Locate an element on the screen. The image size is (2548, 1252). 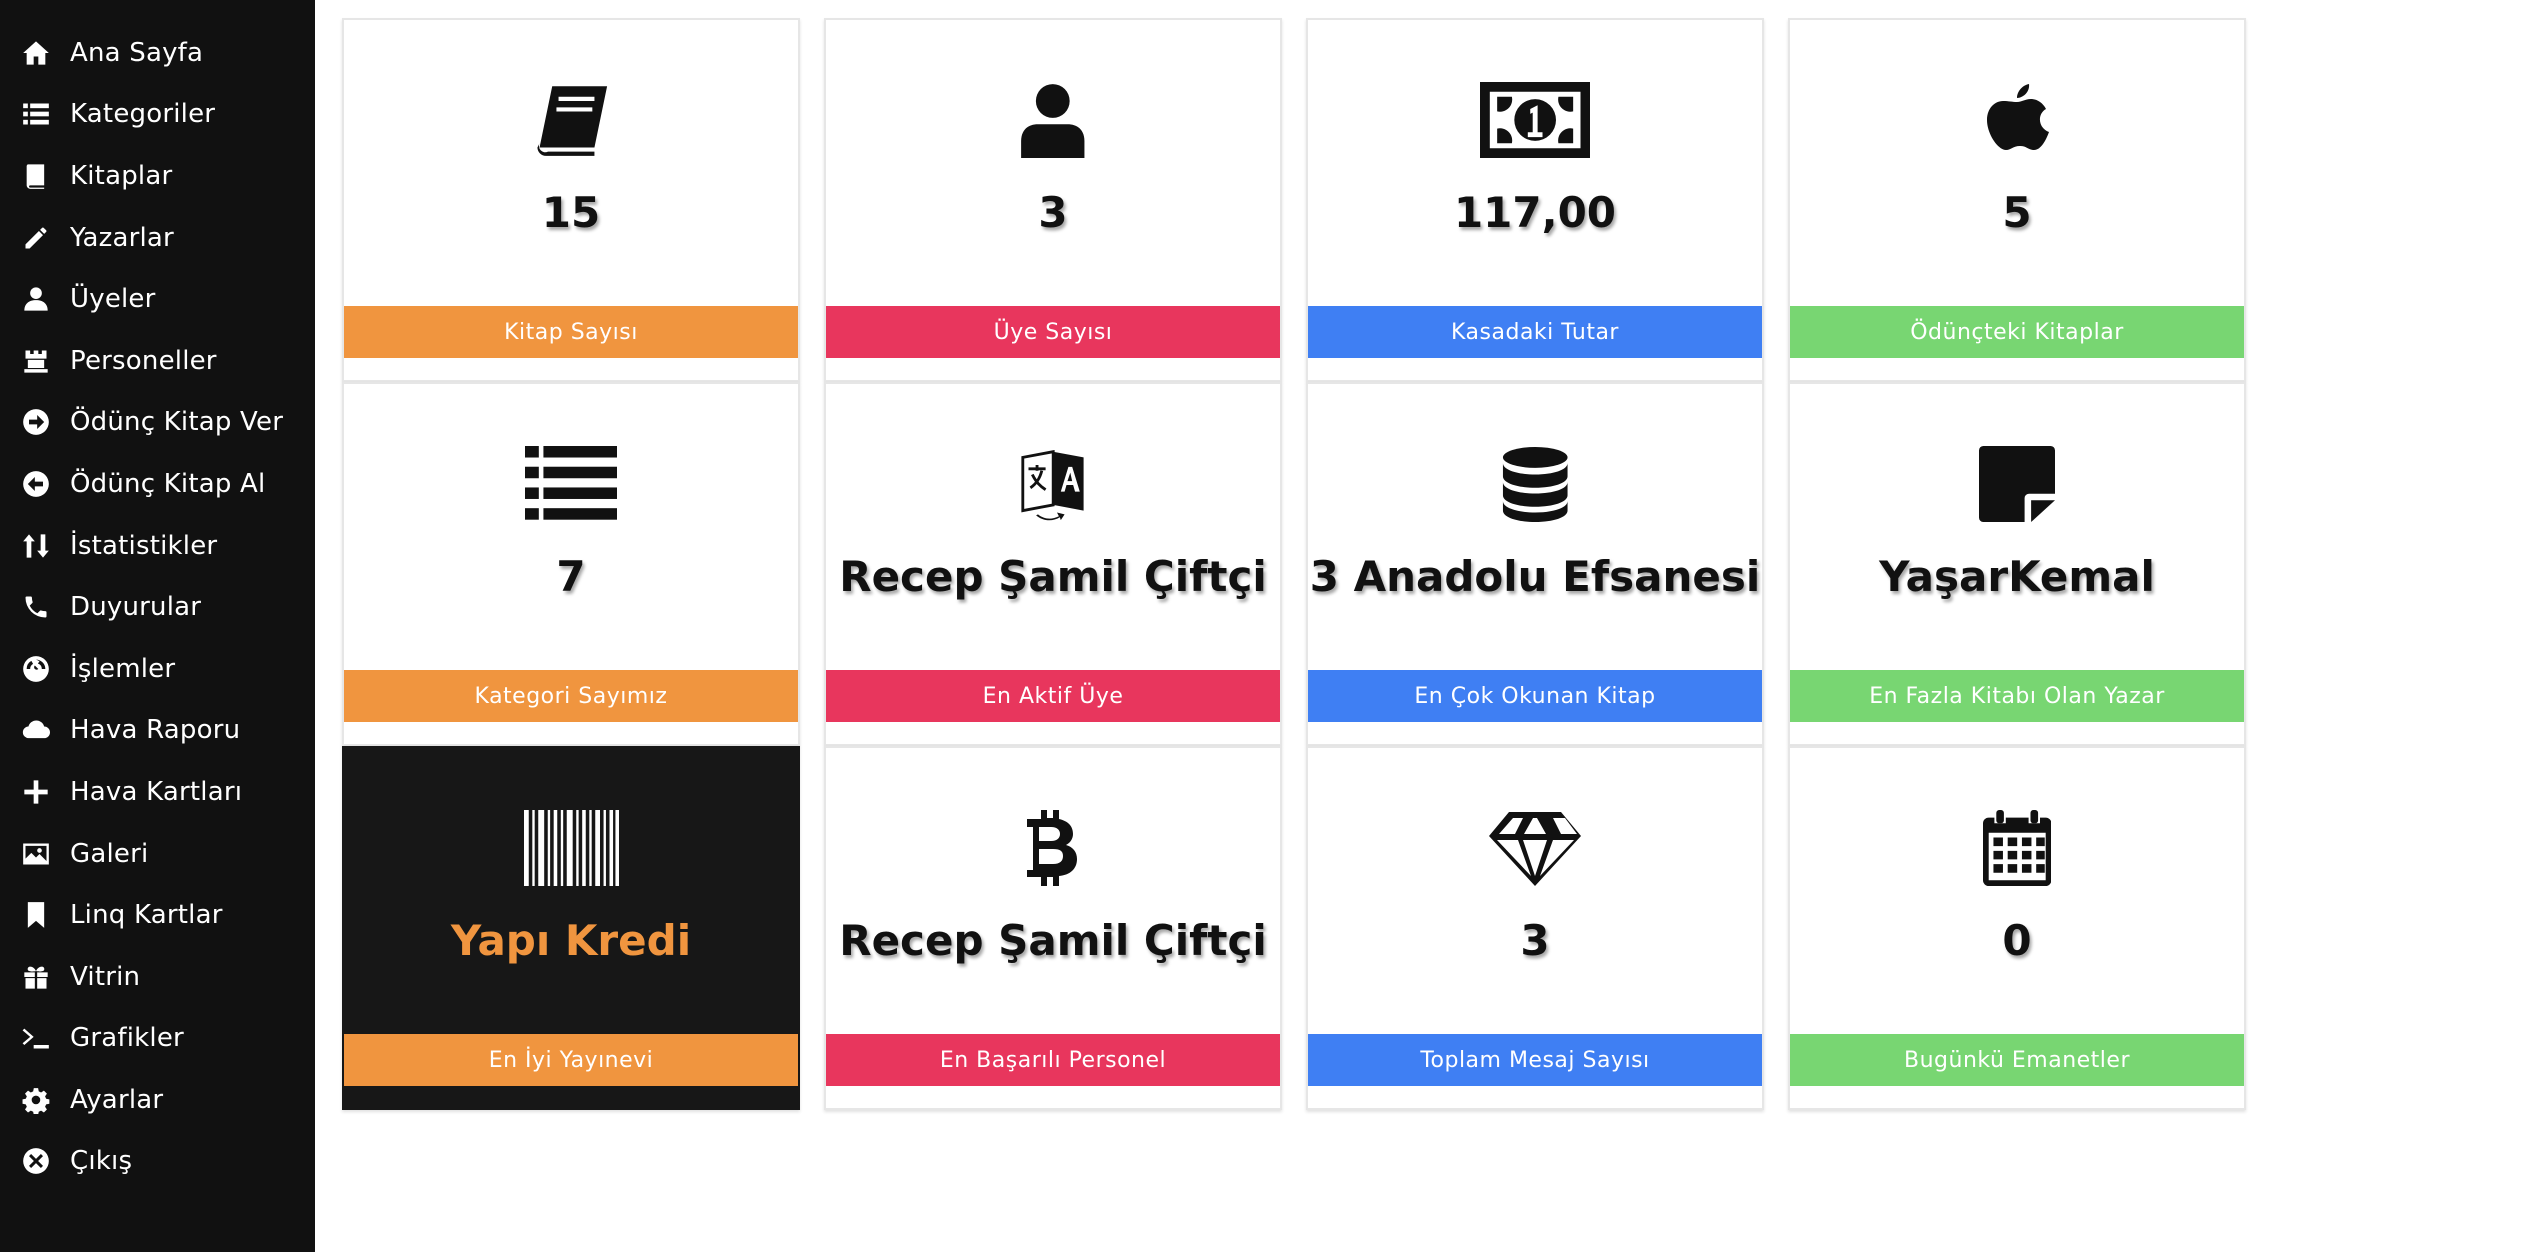
stat-label: Kitap Sayısı is located at coordinates (571, 332).